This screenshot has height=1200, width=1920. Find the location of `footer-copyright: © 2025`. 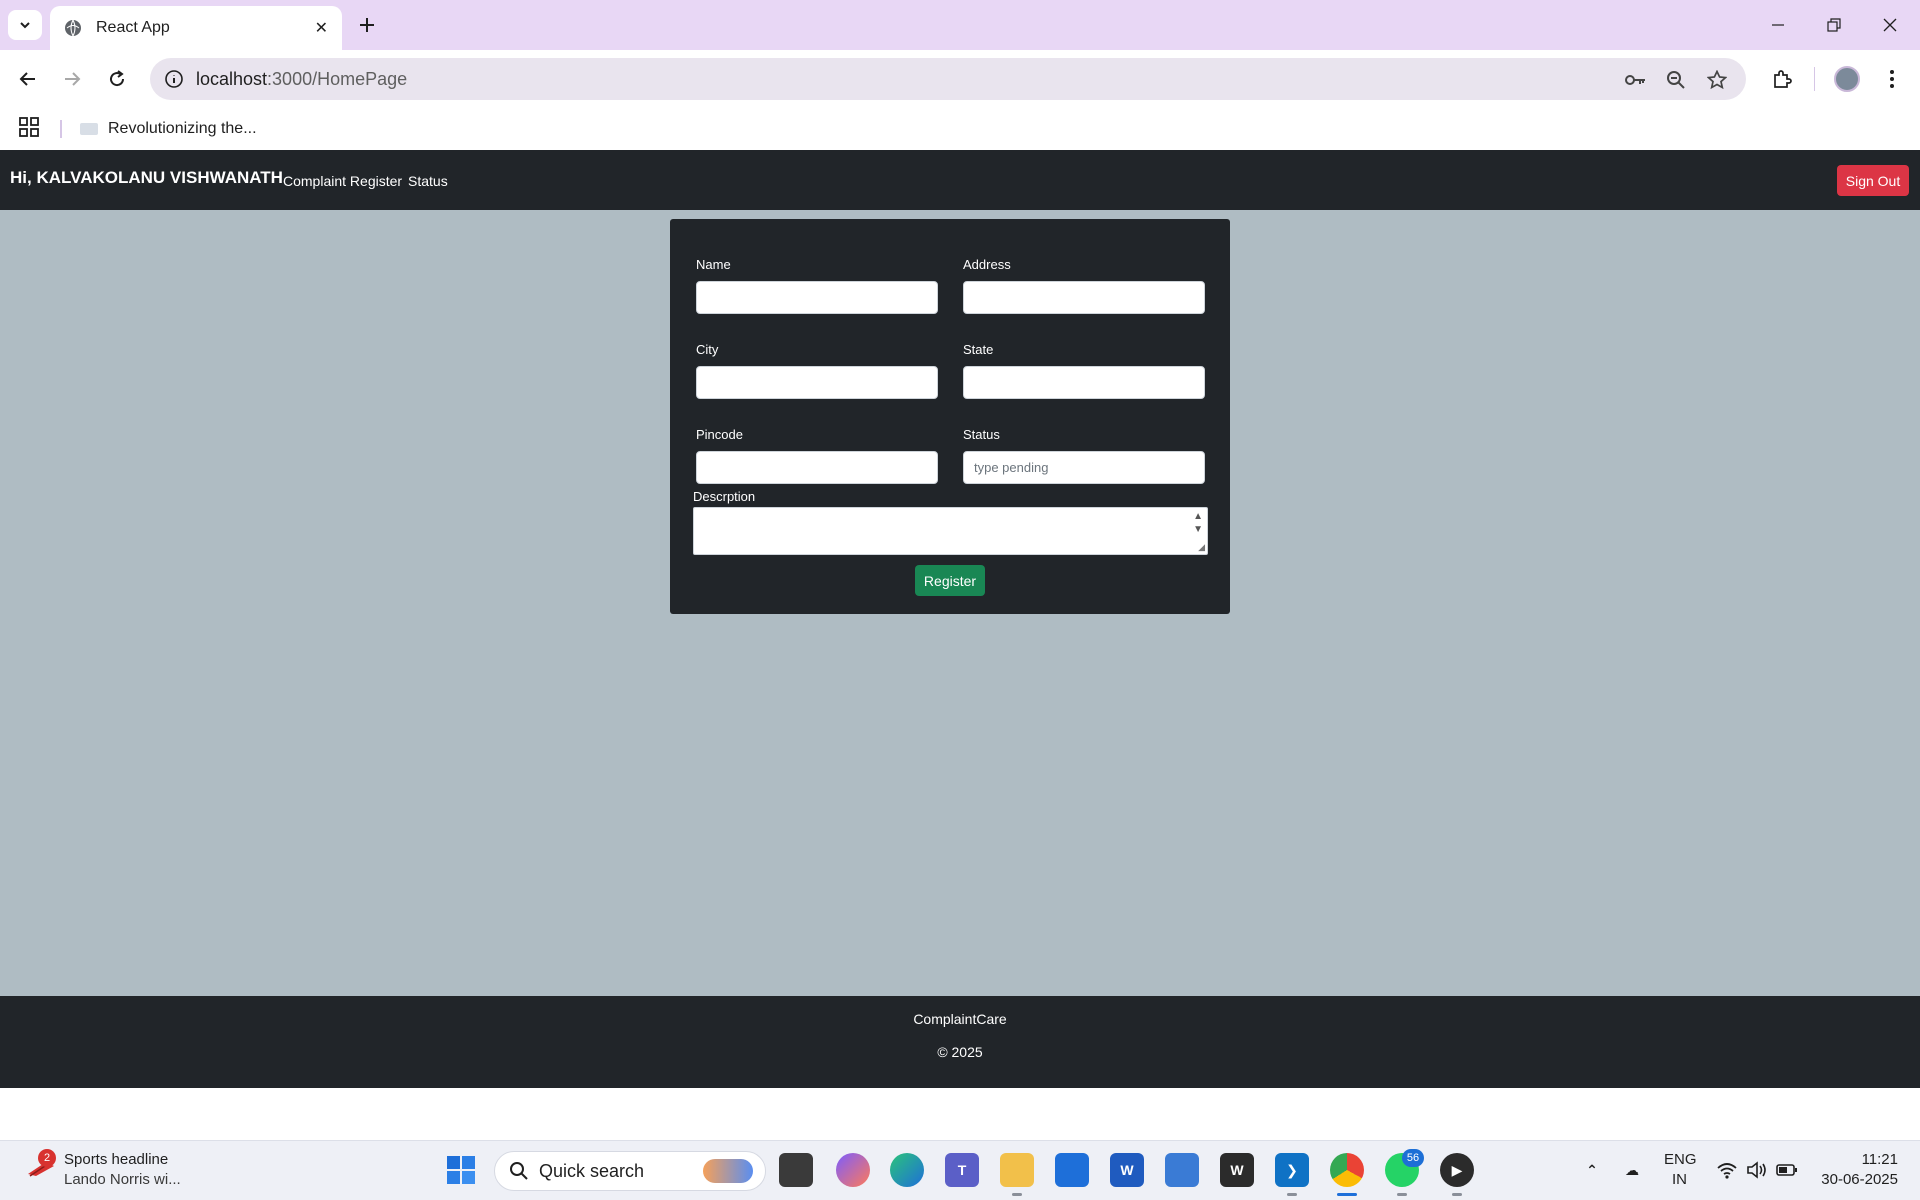

footer-copyright: © 2025 is located at coordinates (960, 1052).